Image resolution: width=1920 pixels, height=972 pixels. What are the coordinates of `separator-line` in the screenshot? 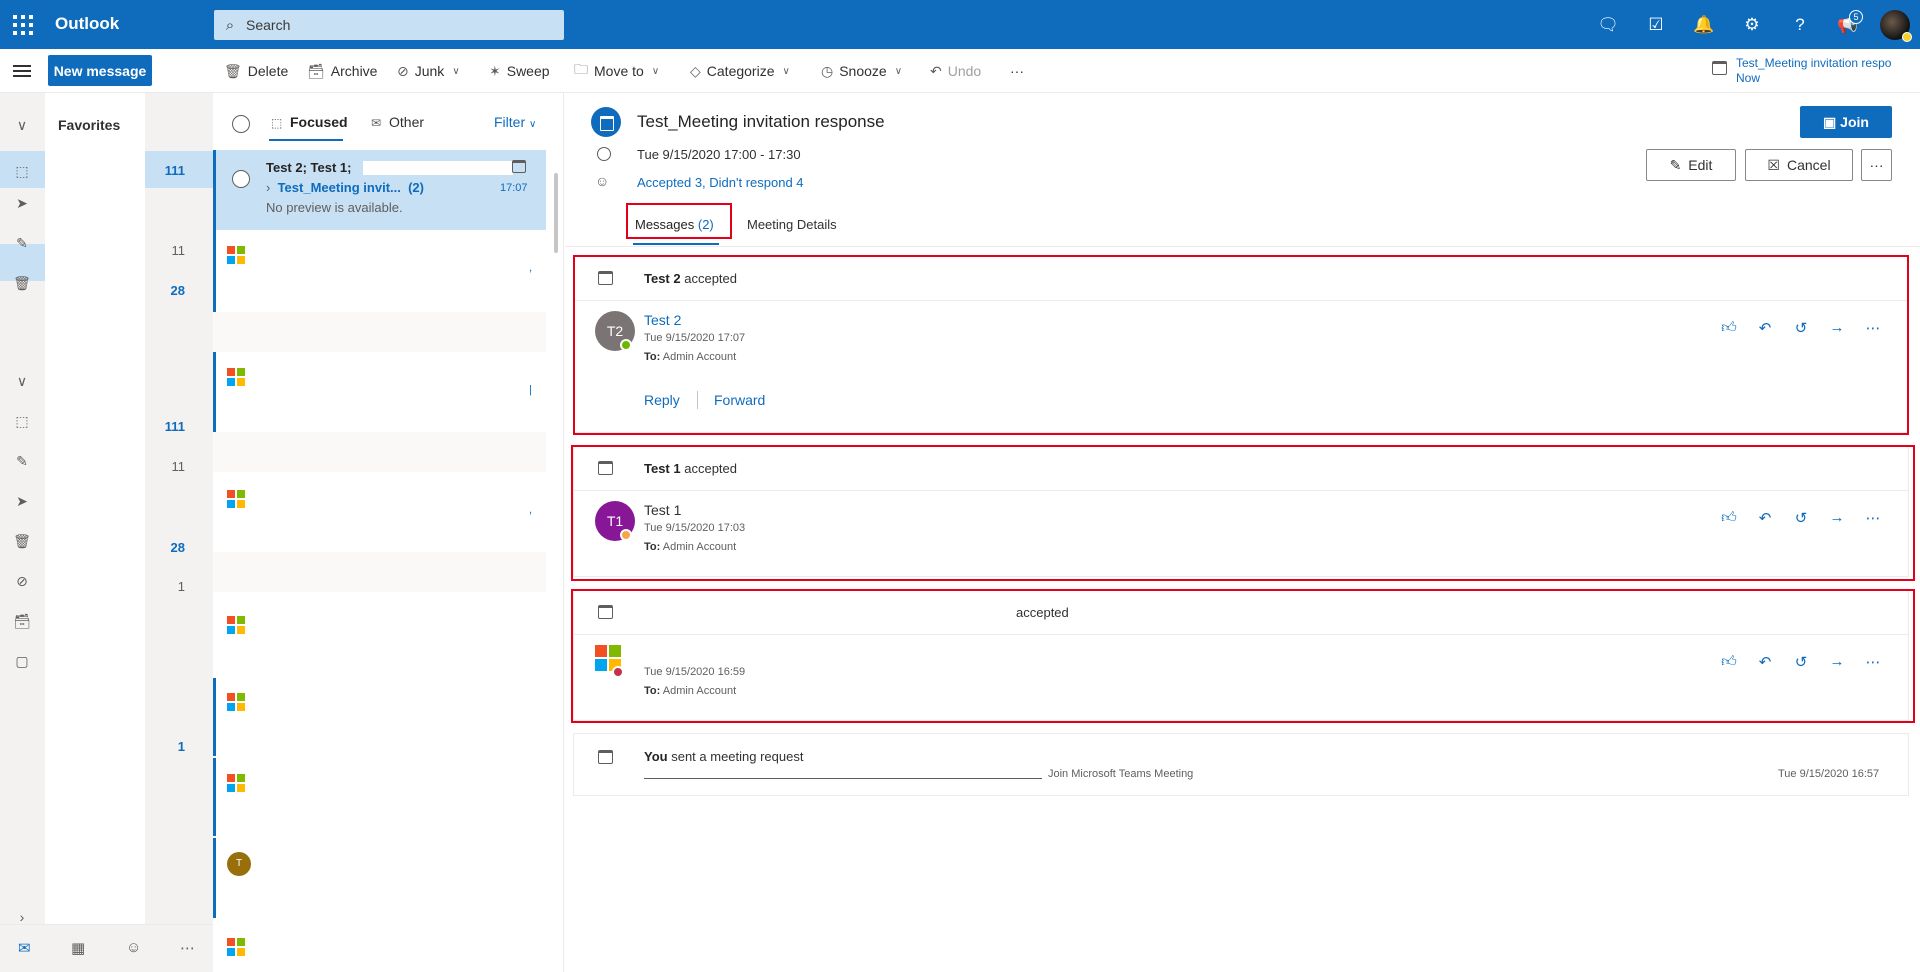 It's located at (843, 775).